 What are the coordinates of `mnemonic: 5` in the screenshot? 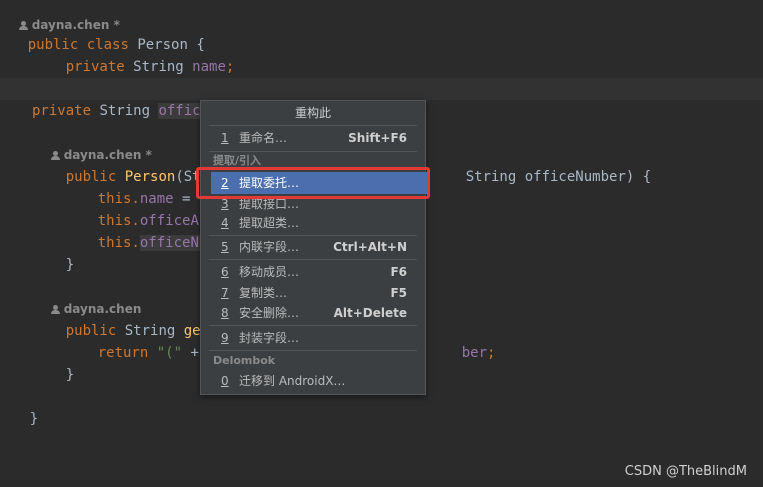 It's located at (225, 247).